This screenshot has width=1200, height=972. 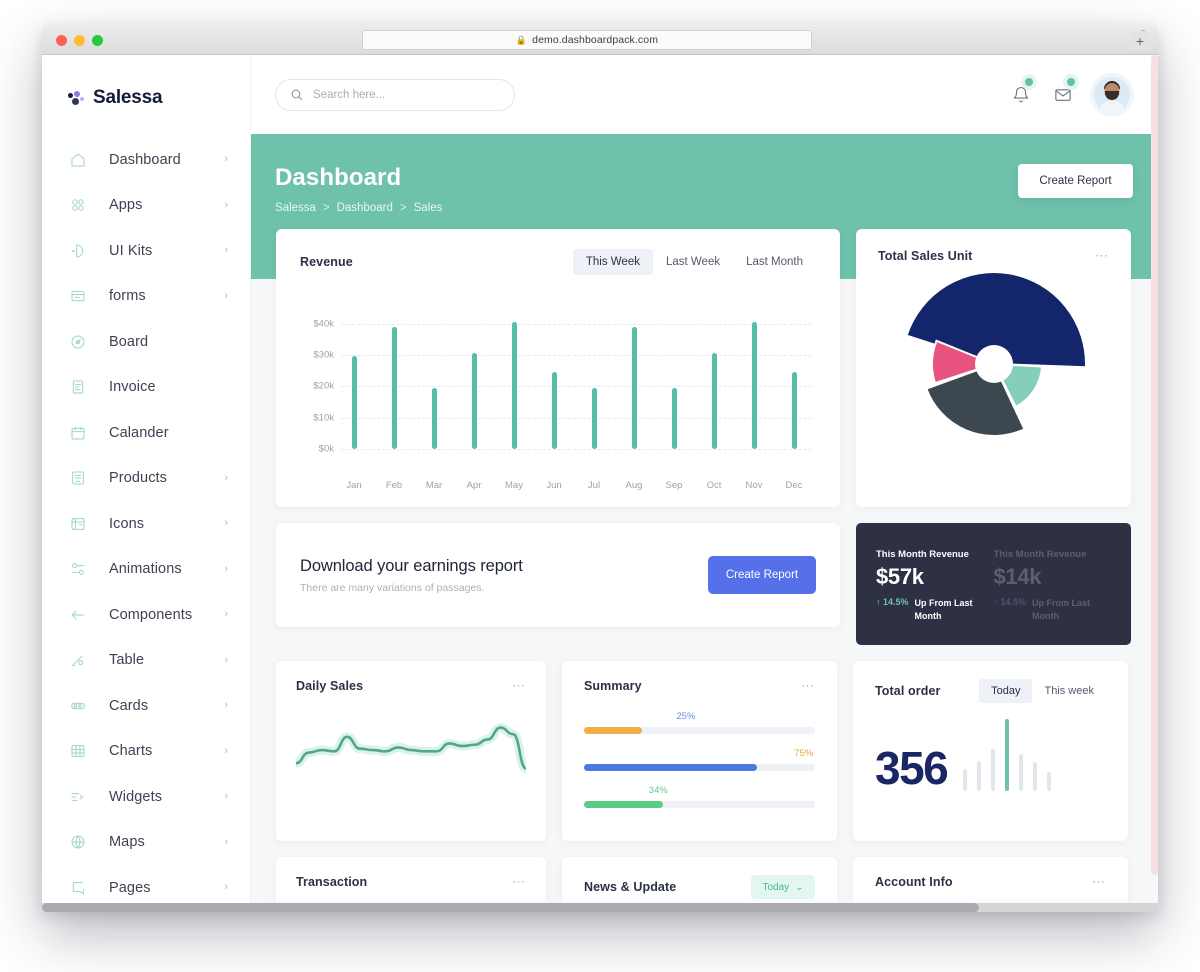 I want to click on bell-icon, so click(x=1021, y=91).